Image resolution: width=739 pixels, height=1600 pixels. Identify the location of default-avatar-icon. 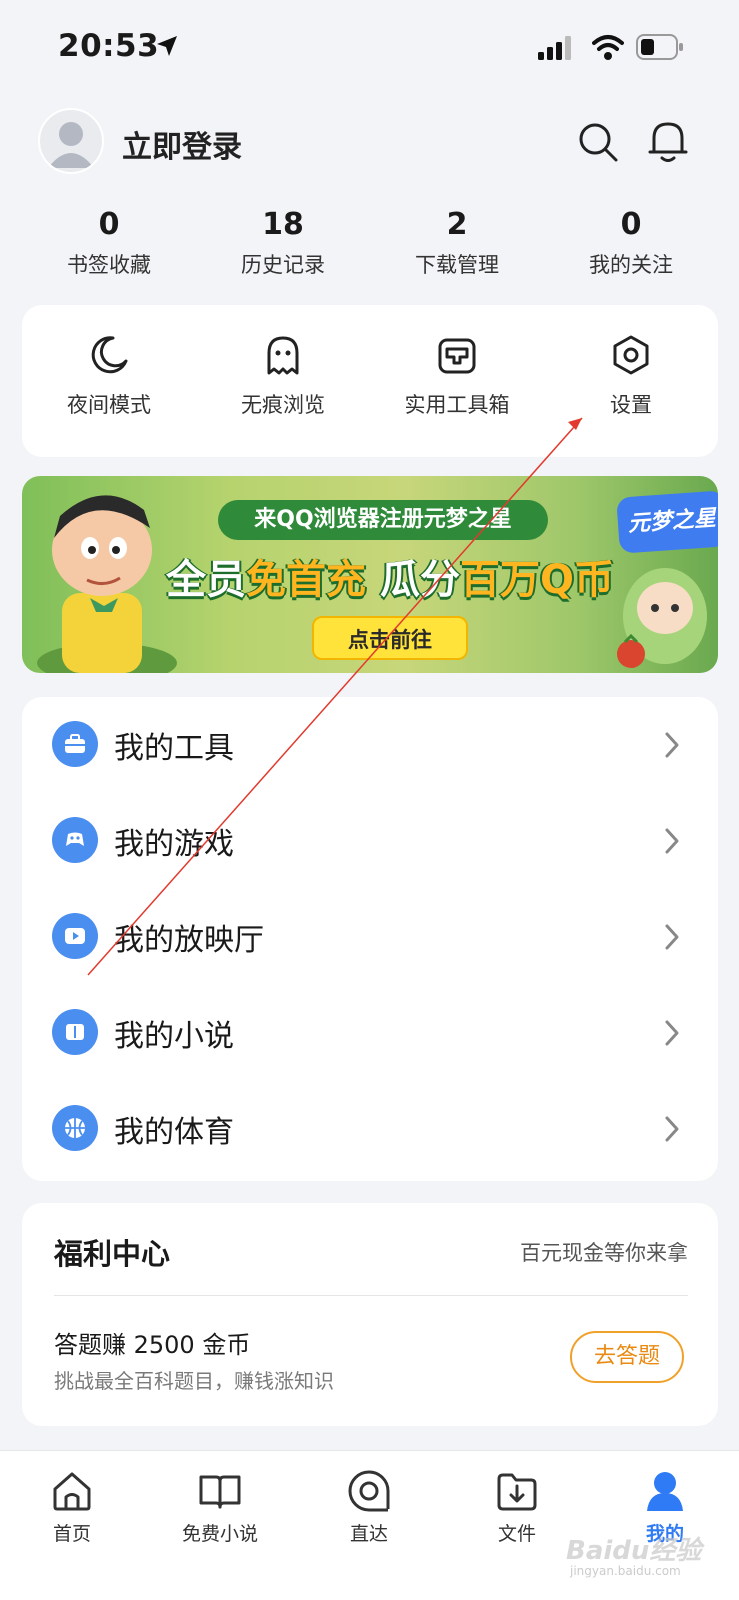
(71, 145).